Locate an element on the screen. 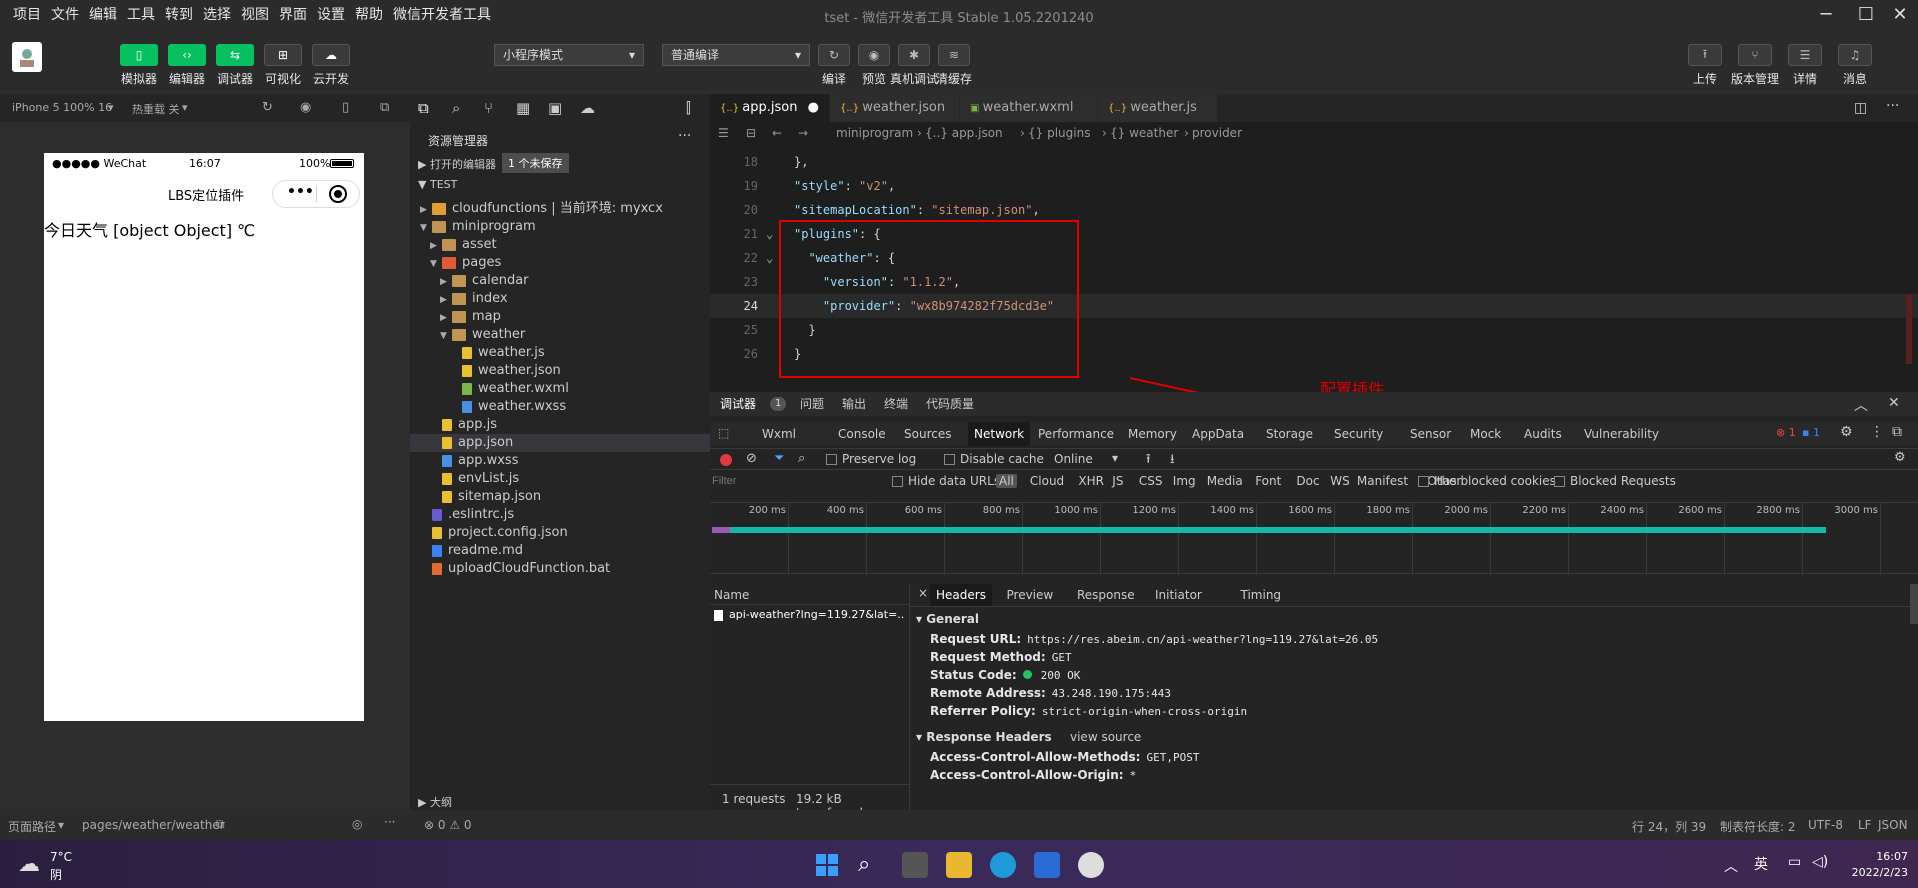 The width and height of the screenshot is (1918, 888). root-folder-header: ▼ TEST is located at coordinates (437, 184).